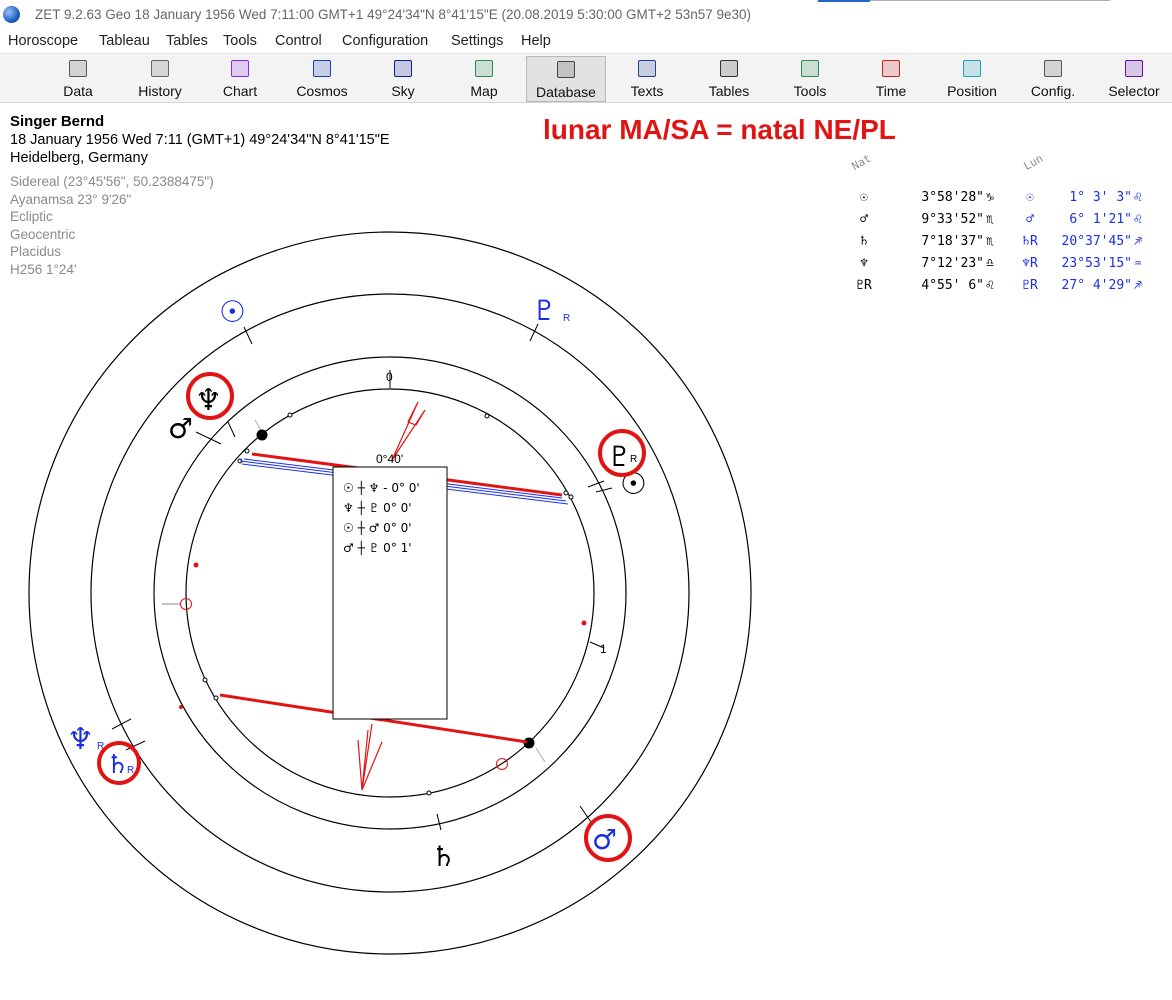 This screenshot has height=1000, width=1172. I want to click on texts-icon, so click(647, 68).